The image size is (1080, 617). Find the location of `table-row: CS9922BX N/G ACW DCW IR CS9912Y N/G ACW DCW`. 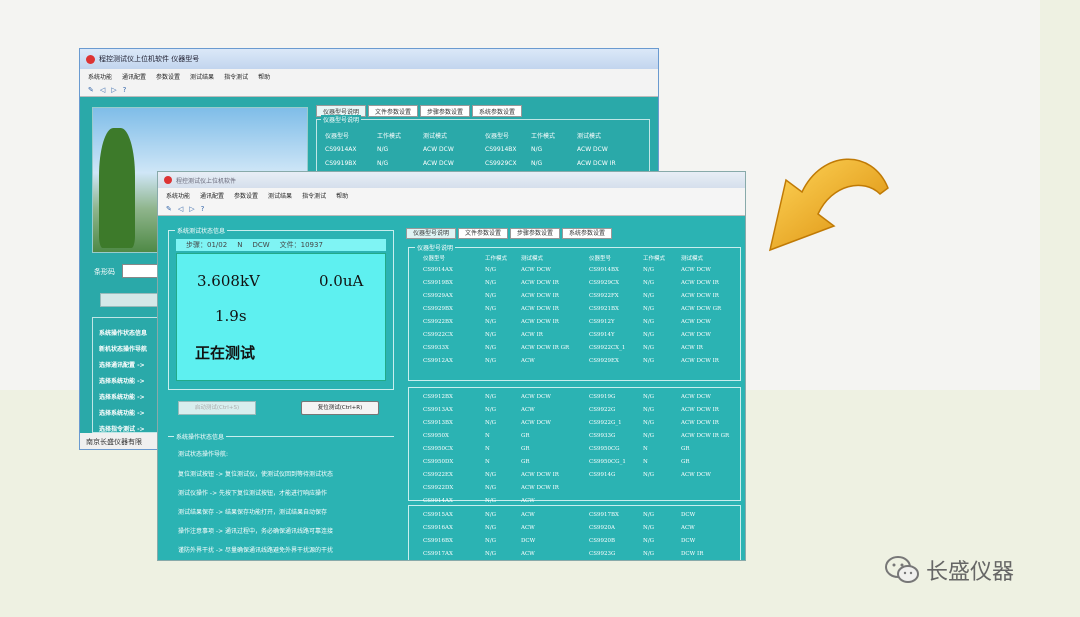

table-row: CS9922BX N/G ACW DCW IR CS9912Y N/G ACW DCW is located at coordinates (574, 322).